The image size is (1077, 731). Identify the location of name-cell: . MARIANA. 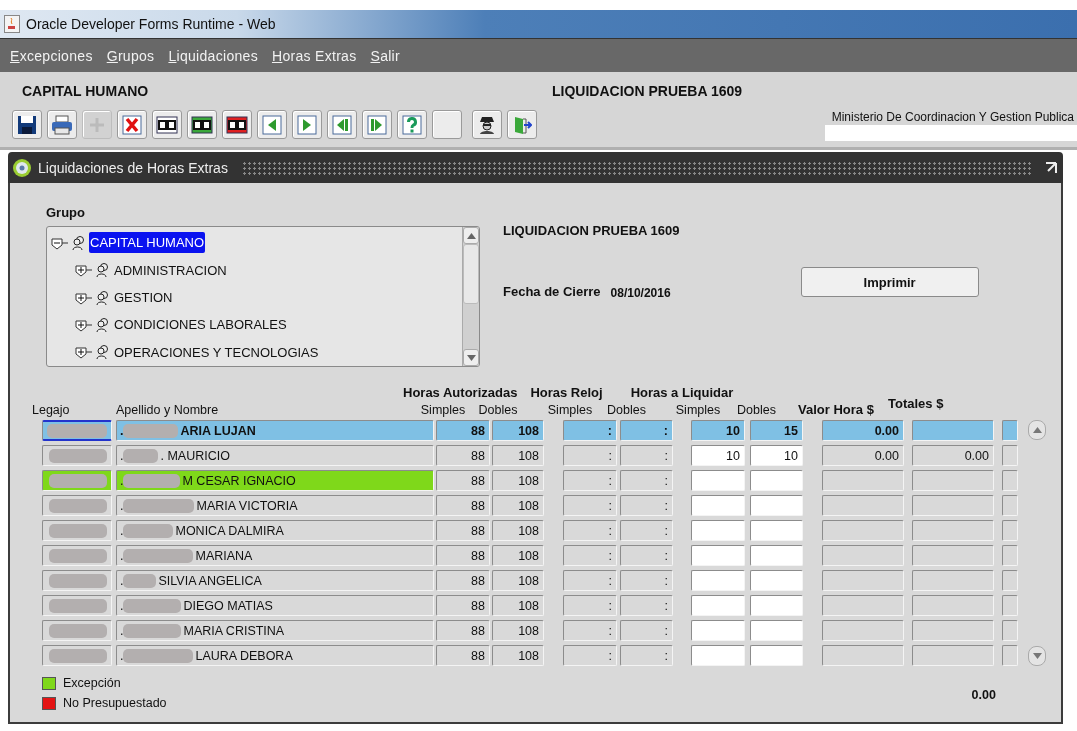
(275, 555).